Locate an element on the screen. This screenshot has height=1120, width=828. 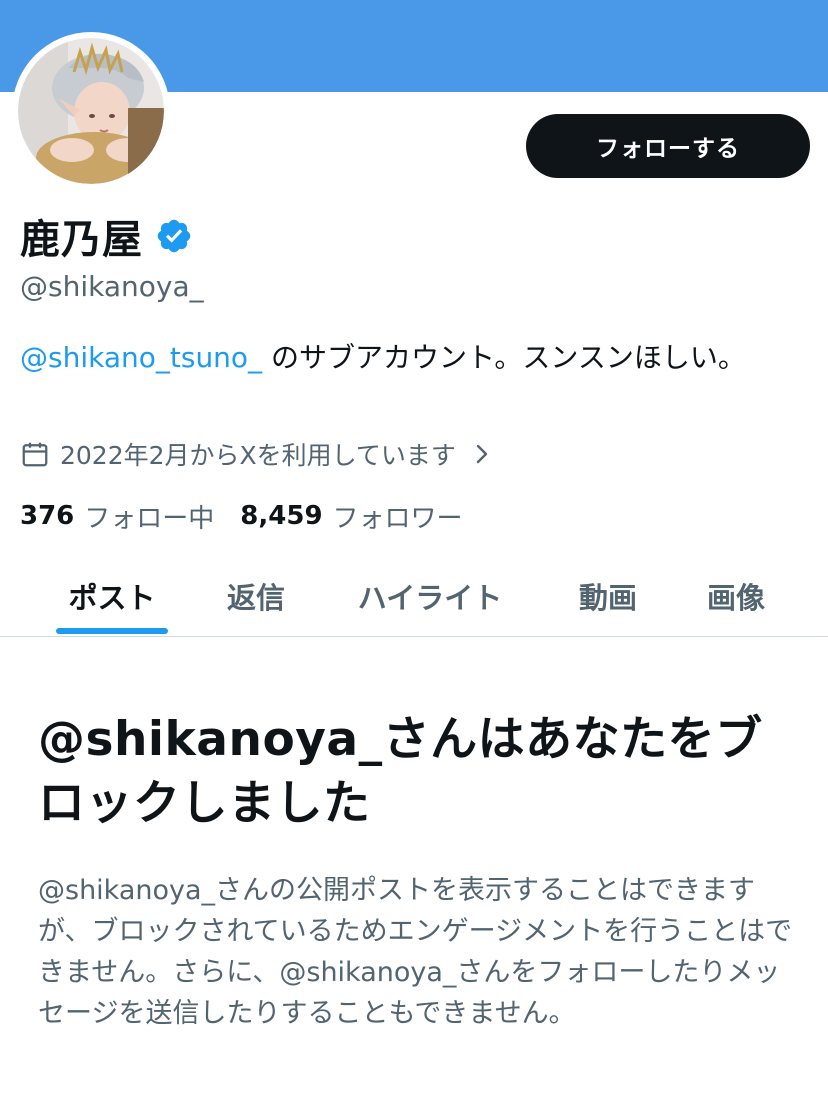
tab-posts: ポスト is located at coordinates (112, 595).